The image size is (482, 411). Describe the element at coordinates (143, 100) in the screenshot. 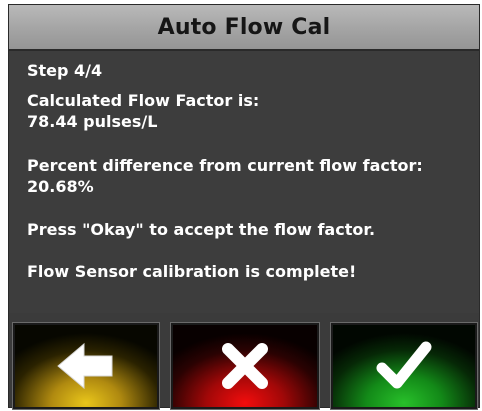

I see `flow-factor-label: Calculated Flow Factor is:` at that location.